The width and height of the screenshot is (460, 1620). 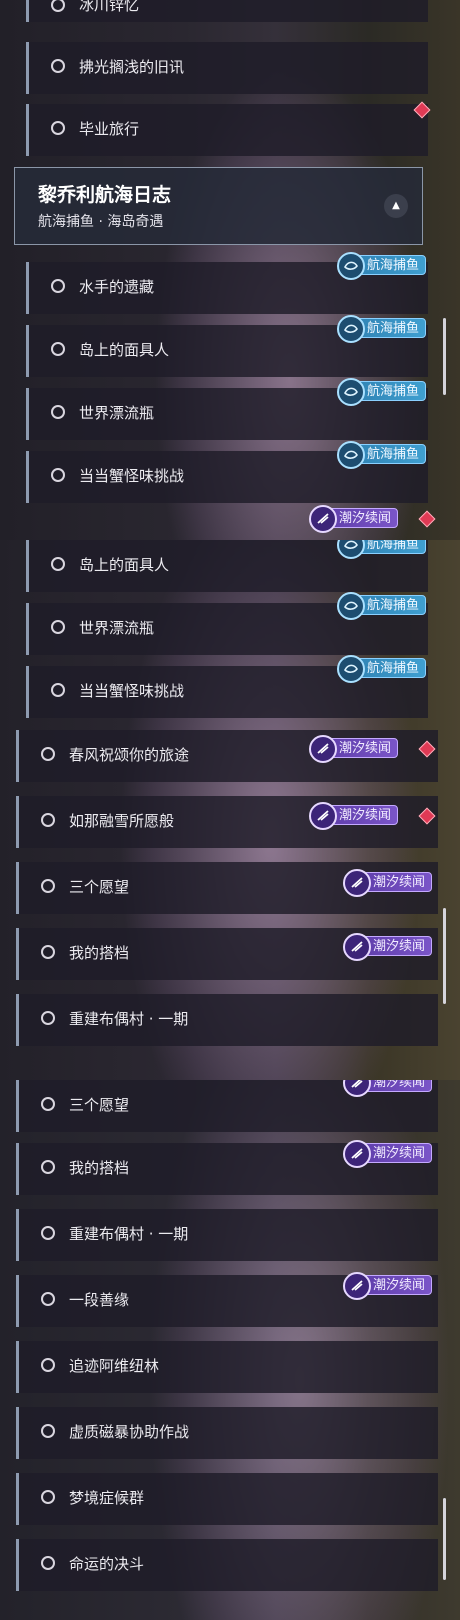 I want to click on quest-label: 毕业旅行, so click(x=109, y=129).